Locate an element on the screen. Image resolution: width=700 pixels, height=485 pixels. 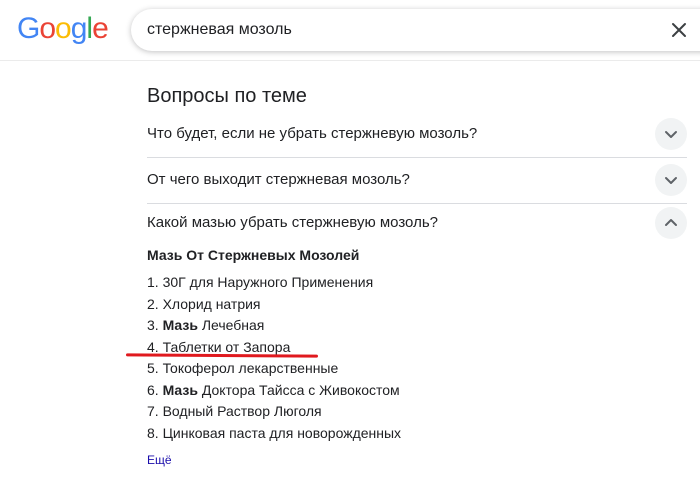
logo-letter: e is located at coordinates (100, 28).